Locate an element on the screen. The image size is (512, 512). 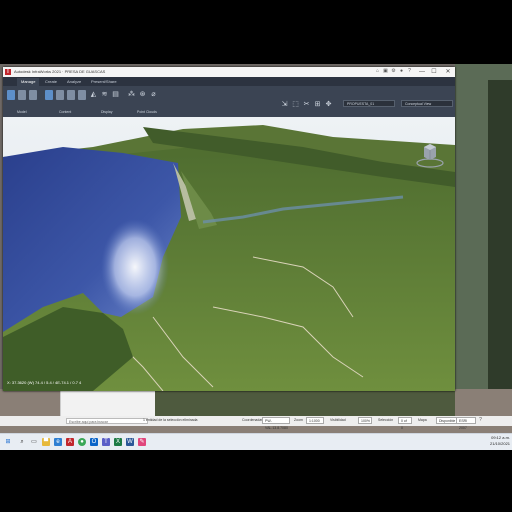
infraworks-logo-icon: I is located at coordinates (8, 72).